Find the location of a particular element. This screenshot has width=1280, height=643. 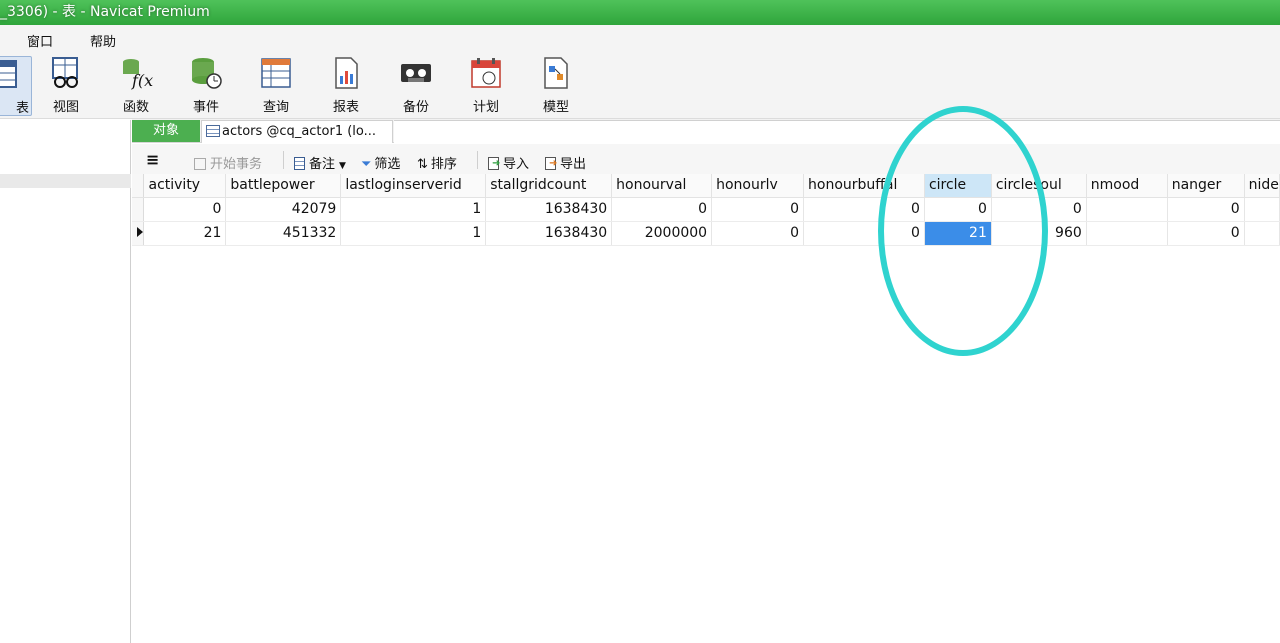

tool-model-label: 模型 is located at coordinates (555, 107).